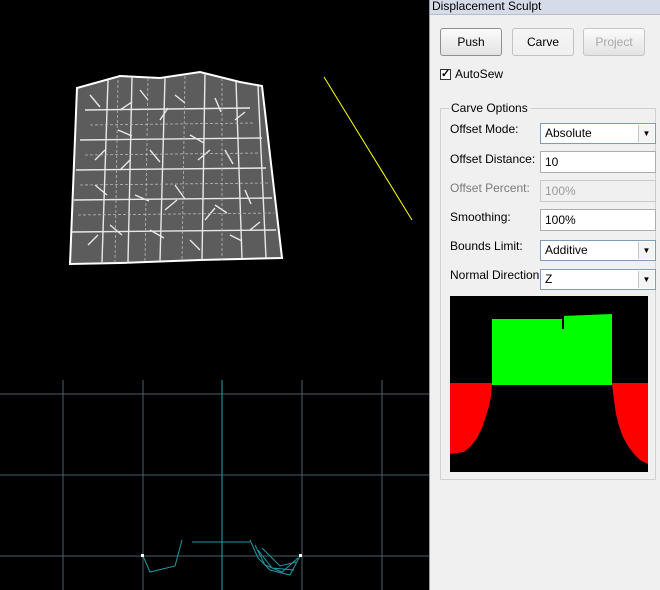 The height and width of the screenshot is (590, 660). I want to click on preview-red-right, so click(630, 423).